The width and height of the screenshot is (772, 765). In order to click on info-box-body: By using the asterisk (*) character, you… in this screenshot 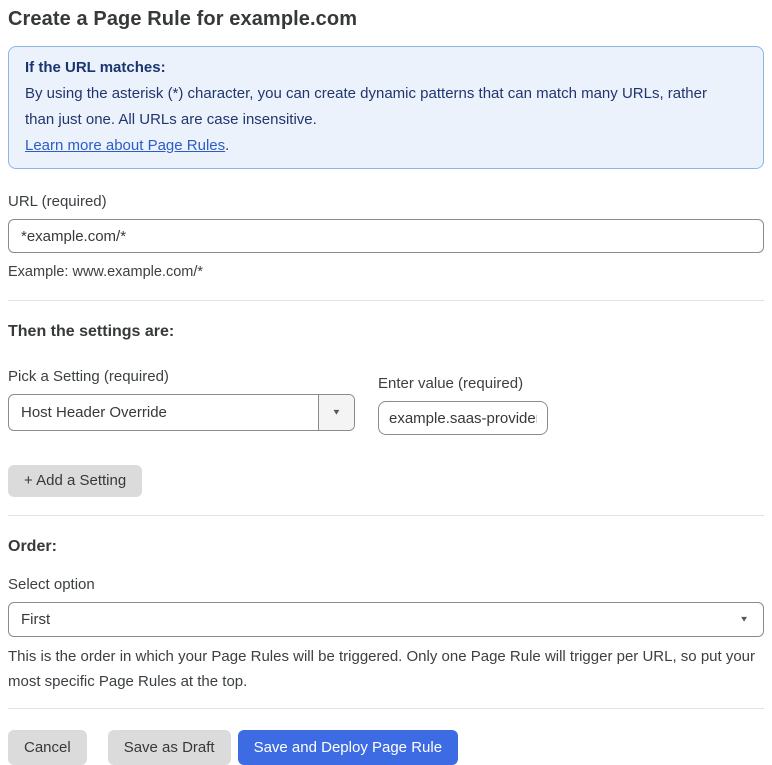, I will do `click(366, 106)`.